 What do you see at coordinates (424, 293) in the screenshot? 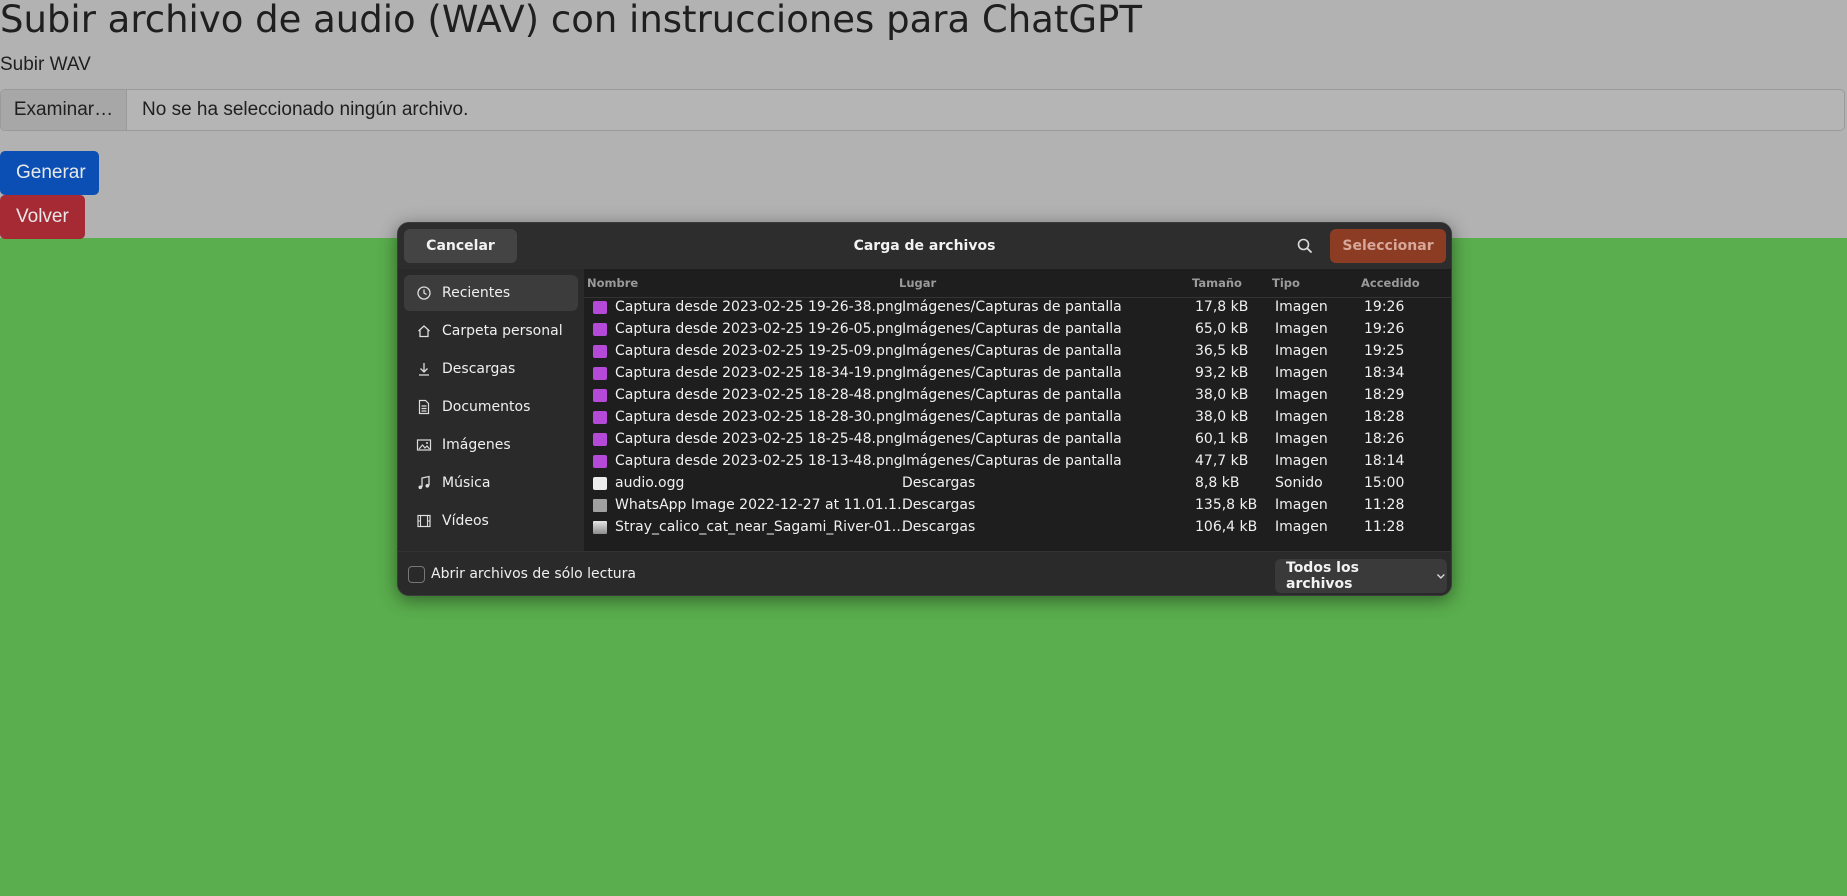
I see `clock-icon` at bounding box center [424, 293].